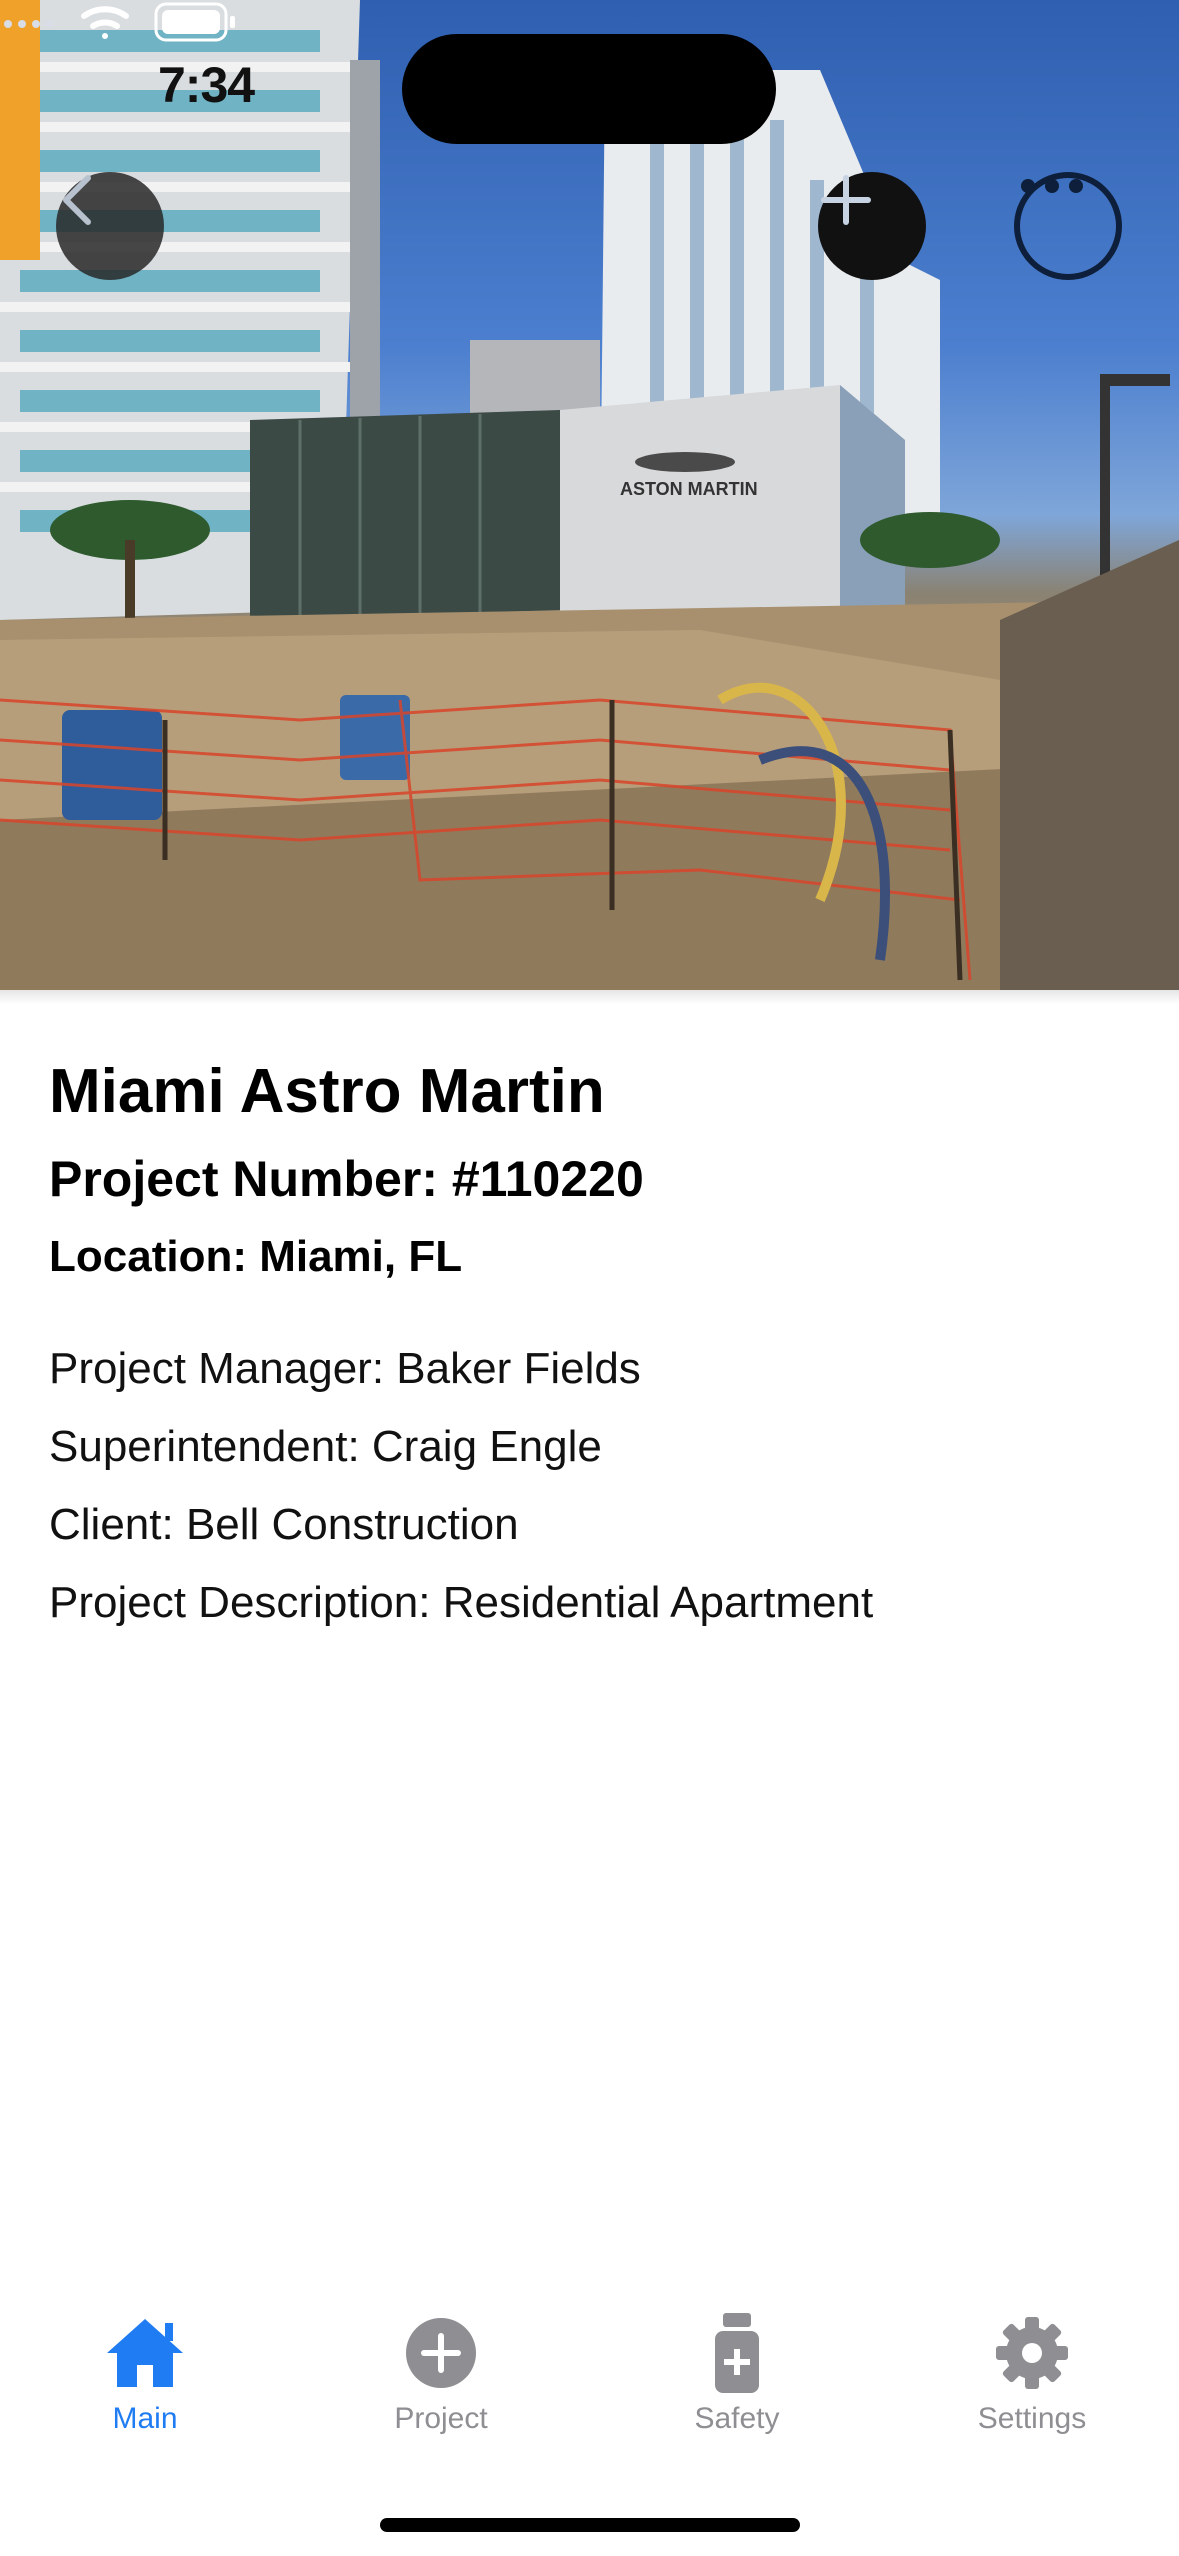  I want to click on tab-settings: Settings, so click(1032, 2385).